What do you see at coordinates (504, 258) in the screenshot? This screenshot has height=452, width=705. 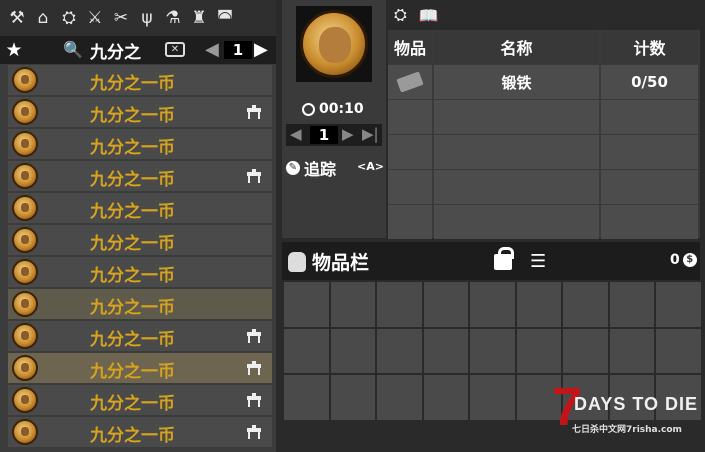 I see `lock-icon` at bounding box center [504, 258].